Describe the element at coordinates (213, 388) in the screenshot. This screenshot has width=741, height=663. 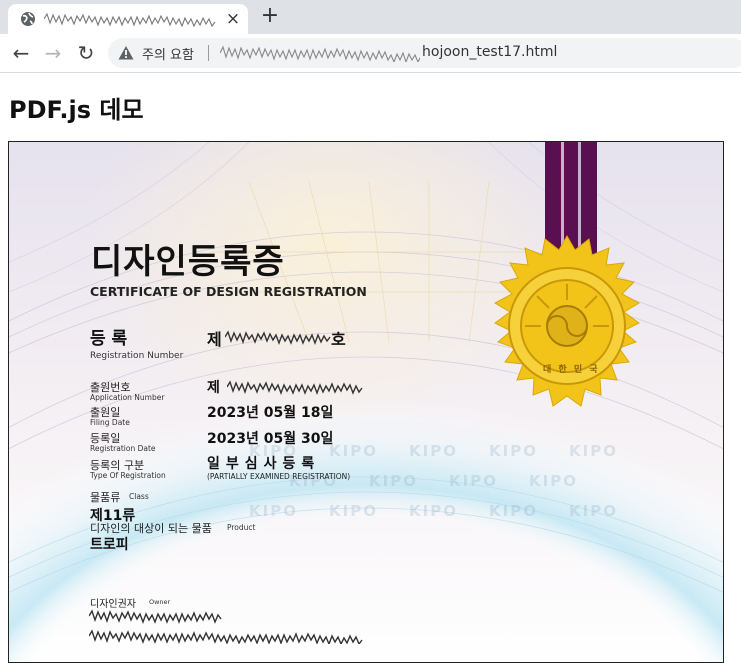
I see `application-prefix: 제` at that location.